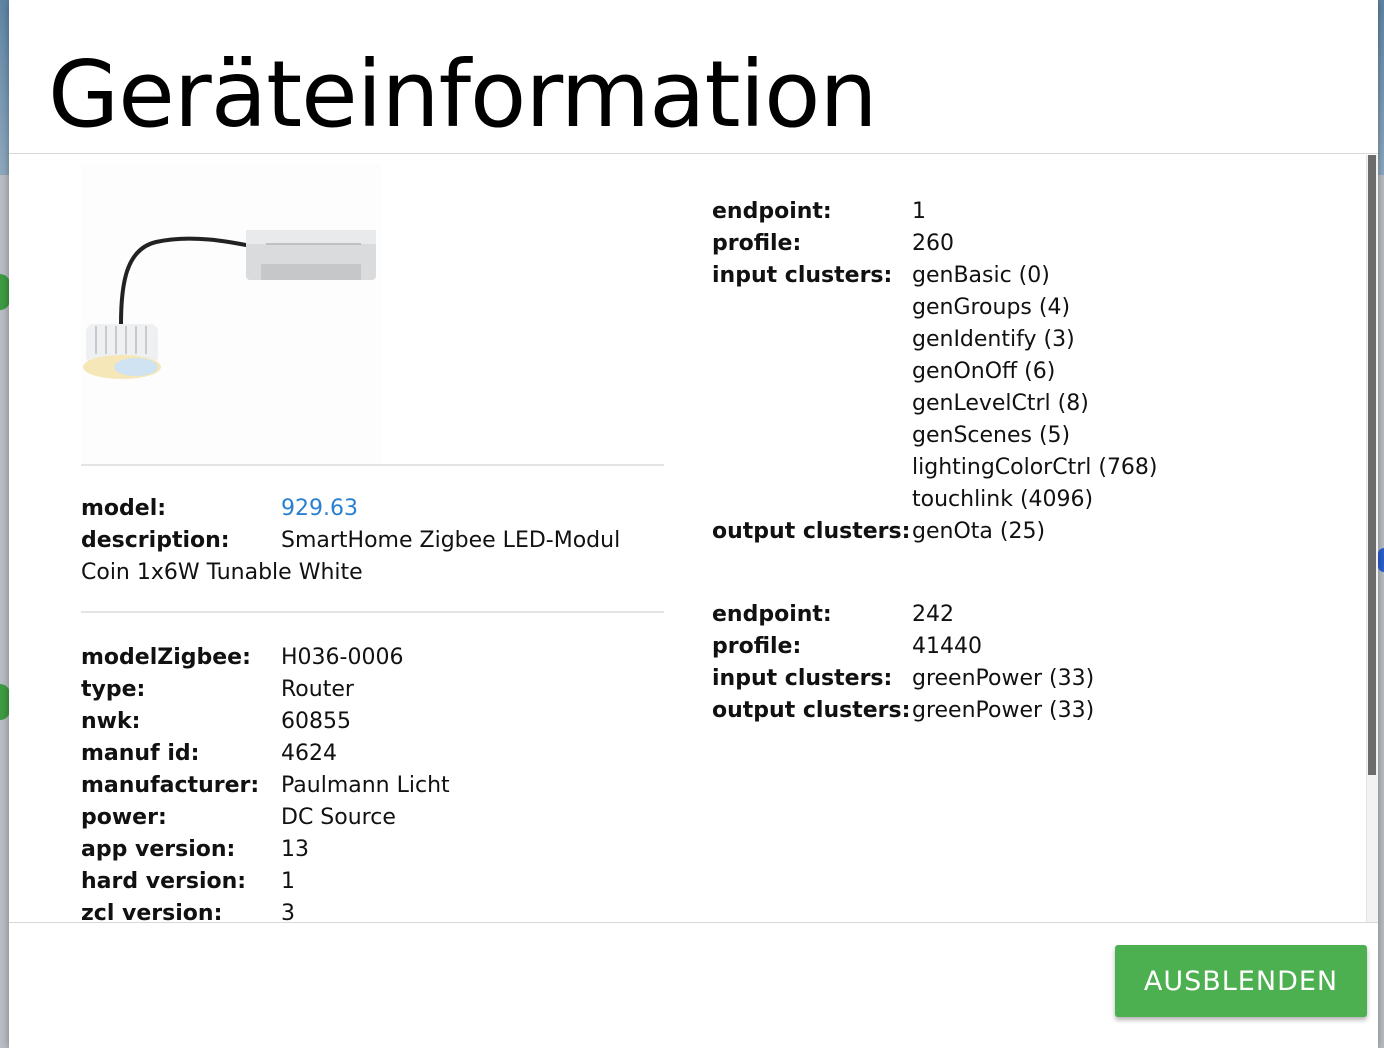 The width and height of the screenshot is (1384, 1048). I want to click on input-cluster-item: genScenes (5), so click(991, 435).